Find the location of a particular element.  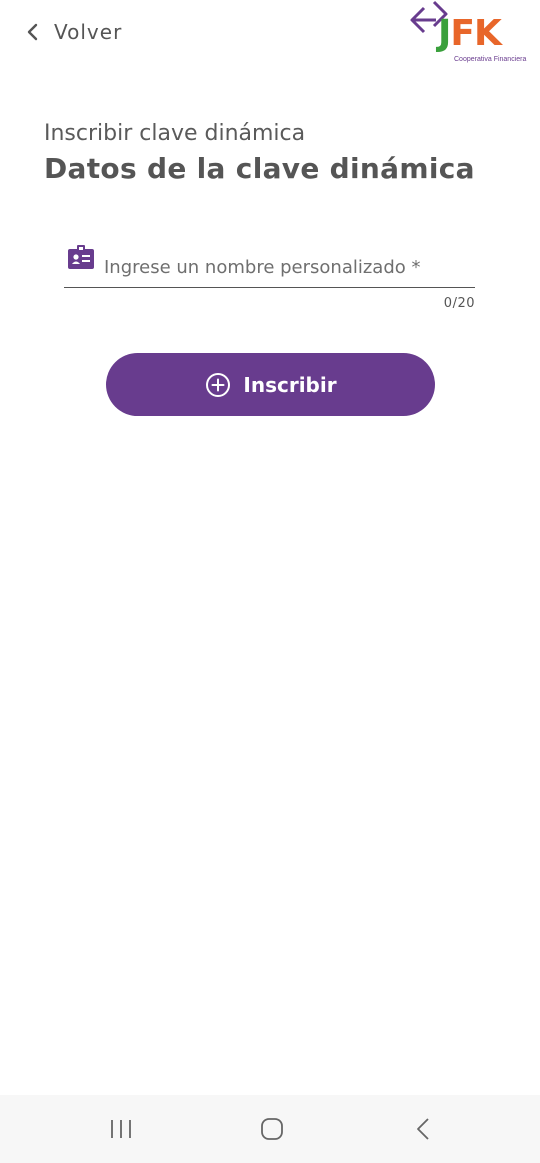

back-button: Volver is located at coordinates (73, 32).